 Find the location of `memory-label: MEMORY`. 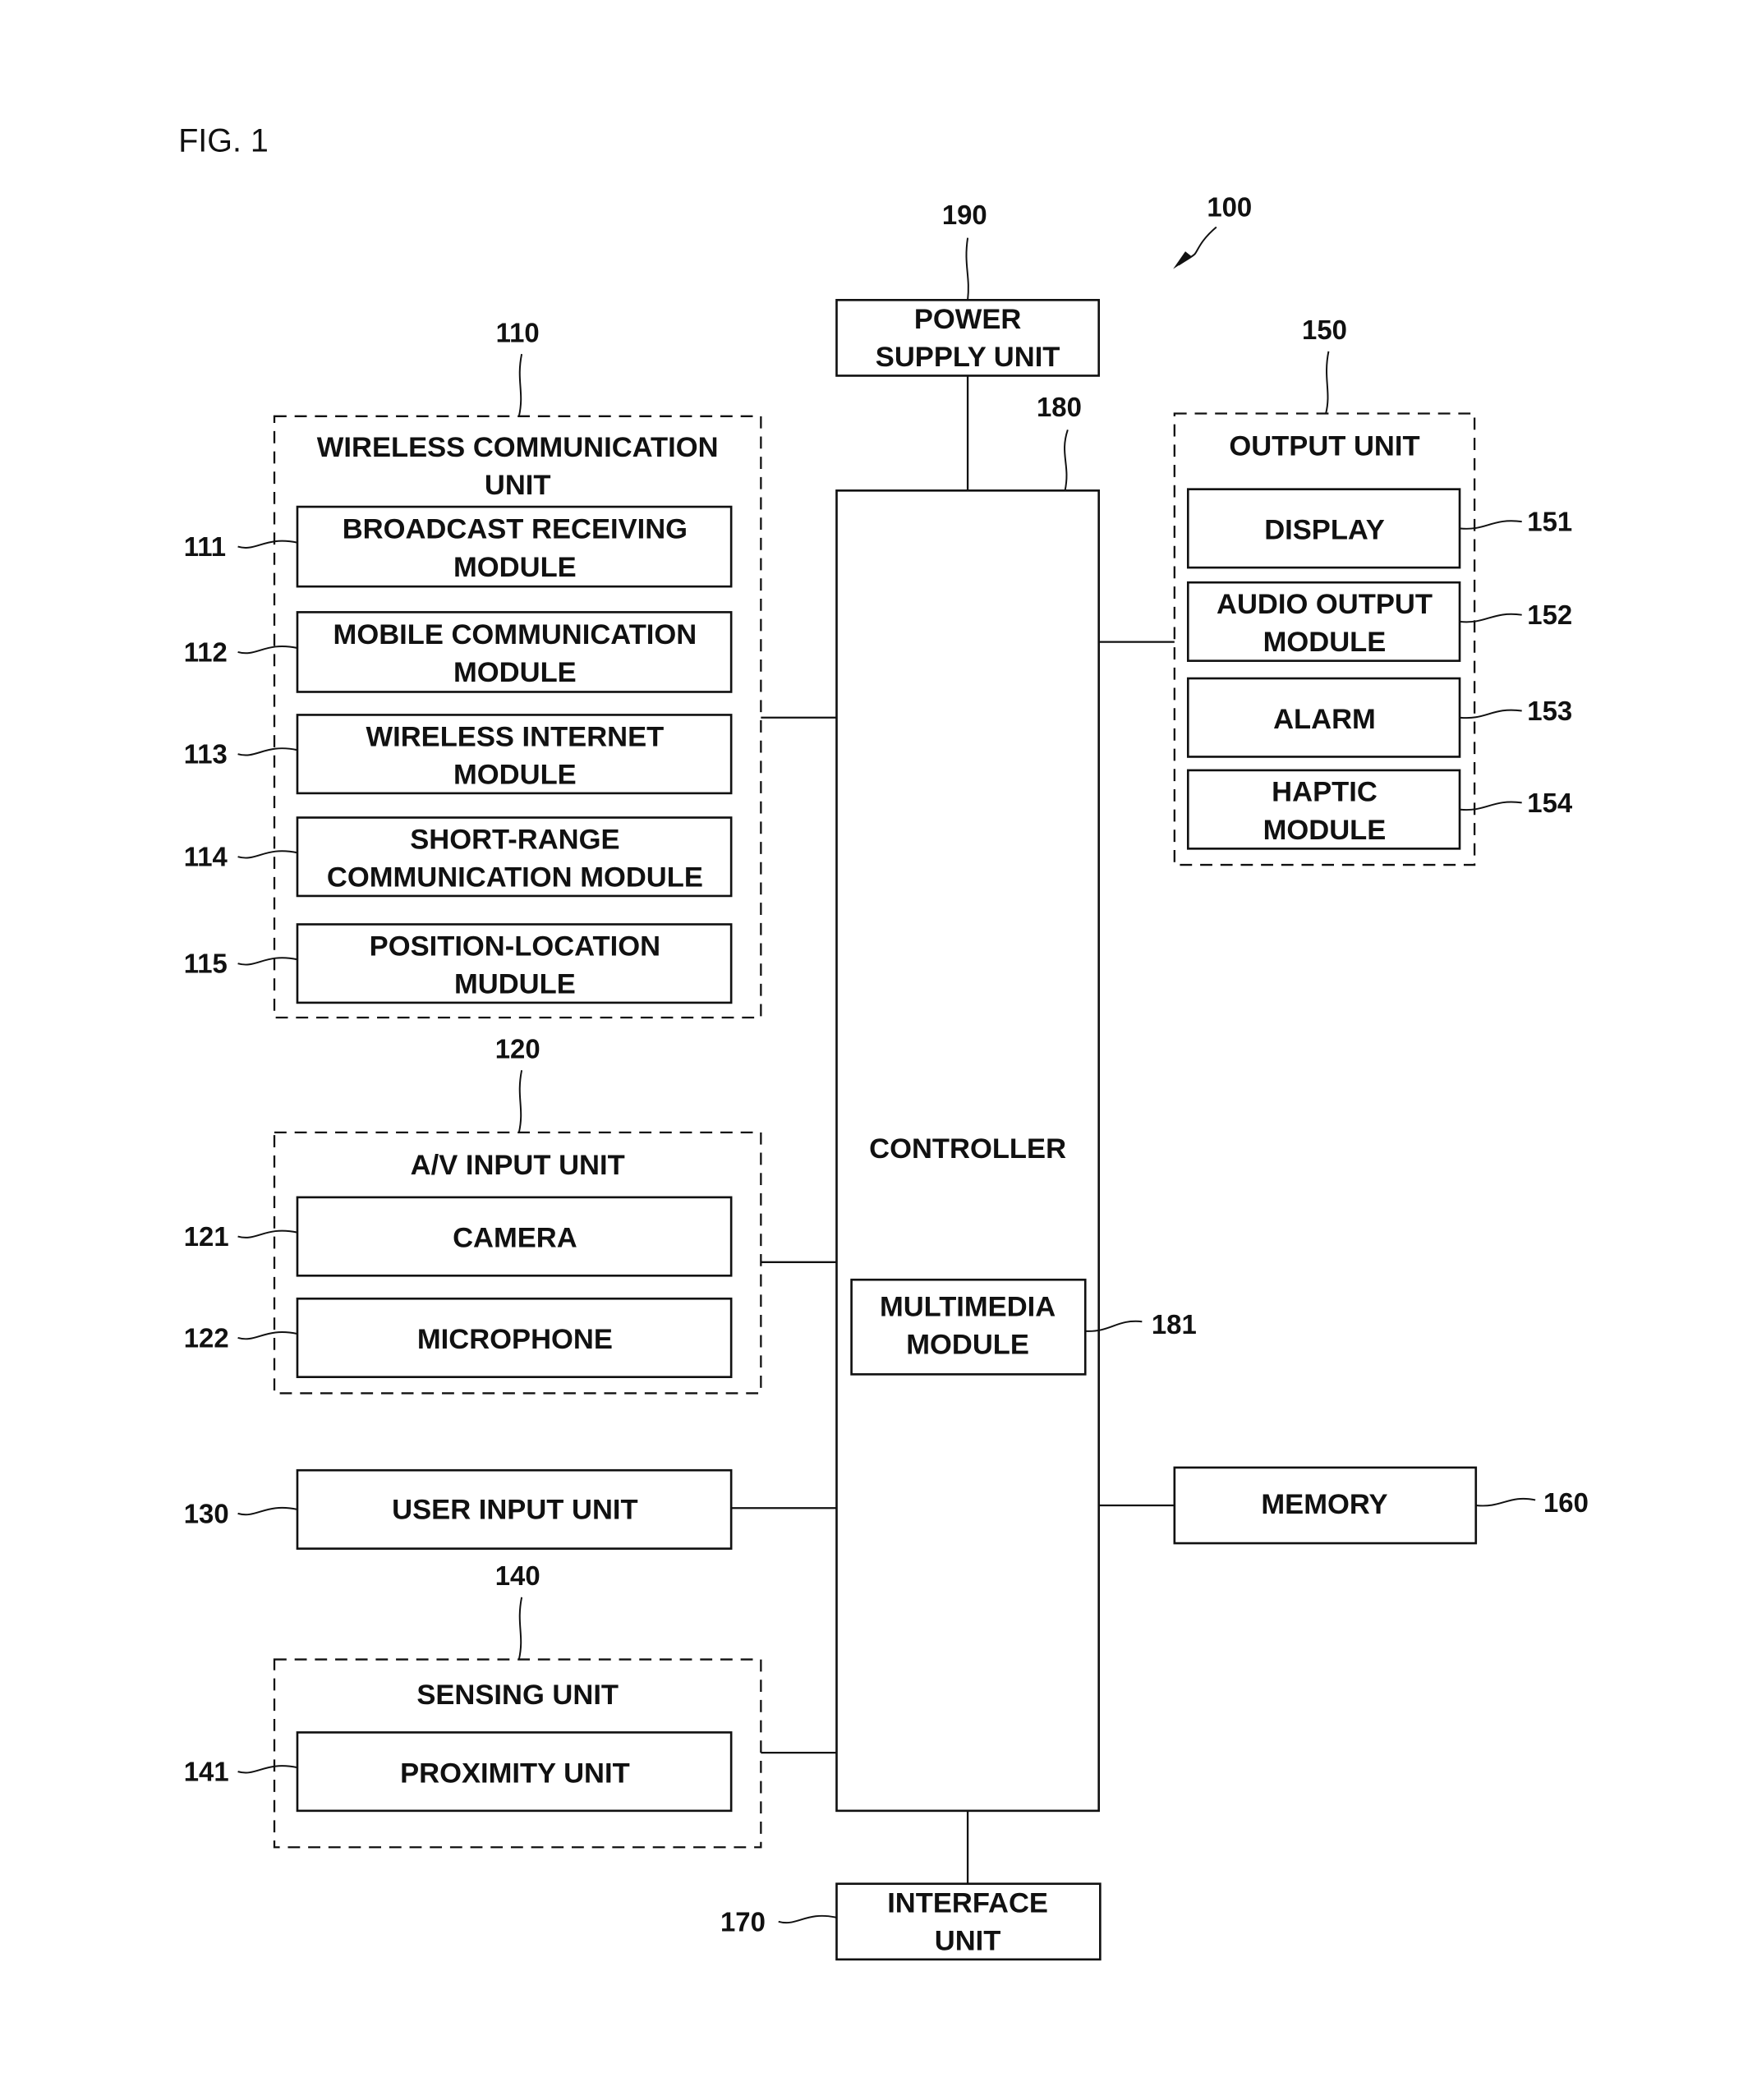

memory-label: MEMORY is located at coordinates (1324, 1505).